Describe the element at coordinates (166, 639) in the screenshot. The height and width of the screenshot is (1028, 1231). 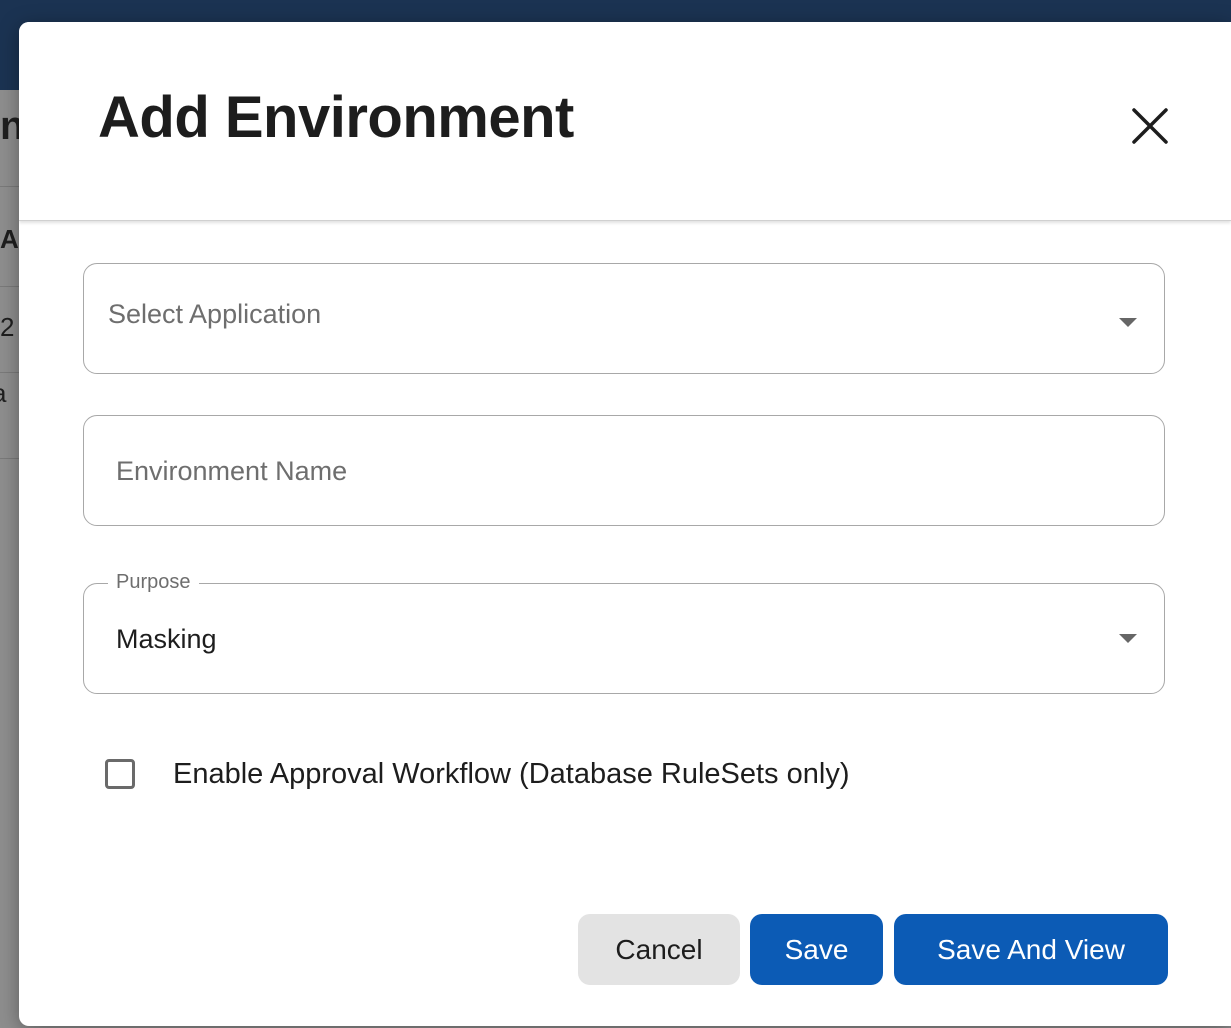
I see `purpose-value: Masking` at that location.